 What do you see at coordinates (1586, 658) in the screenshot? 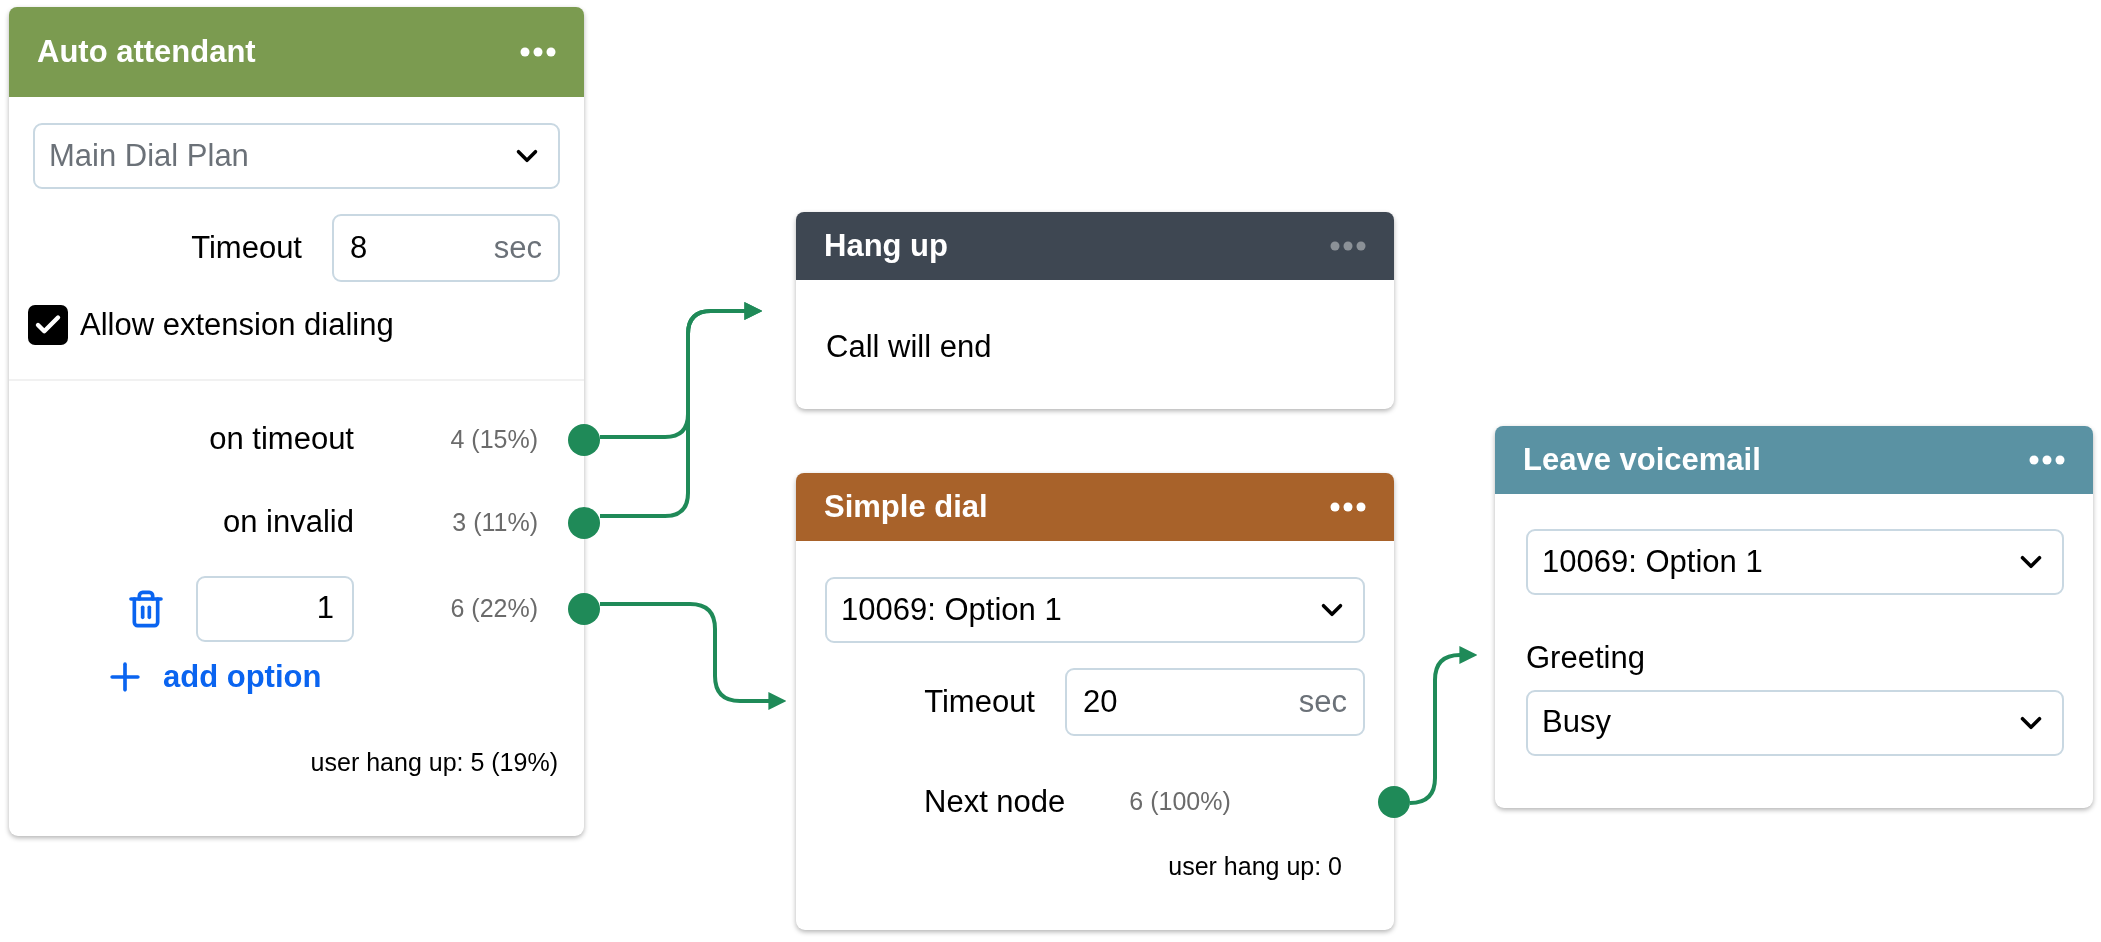
I see `greeting-label: Greeting` at bounding box center [1586, 658].